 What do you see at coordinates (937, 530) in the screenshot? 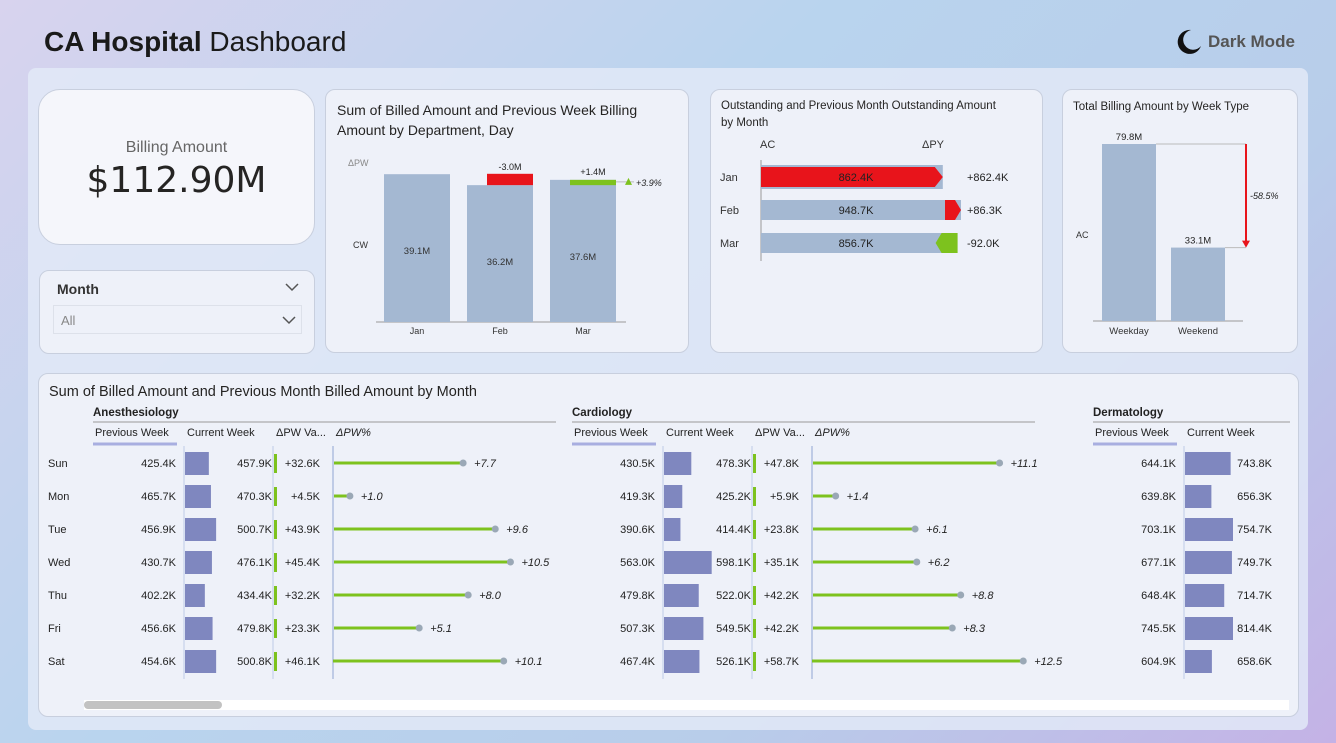
I see `pct-value: +6.1` at bounding box center [937, 530].